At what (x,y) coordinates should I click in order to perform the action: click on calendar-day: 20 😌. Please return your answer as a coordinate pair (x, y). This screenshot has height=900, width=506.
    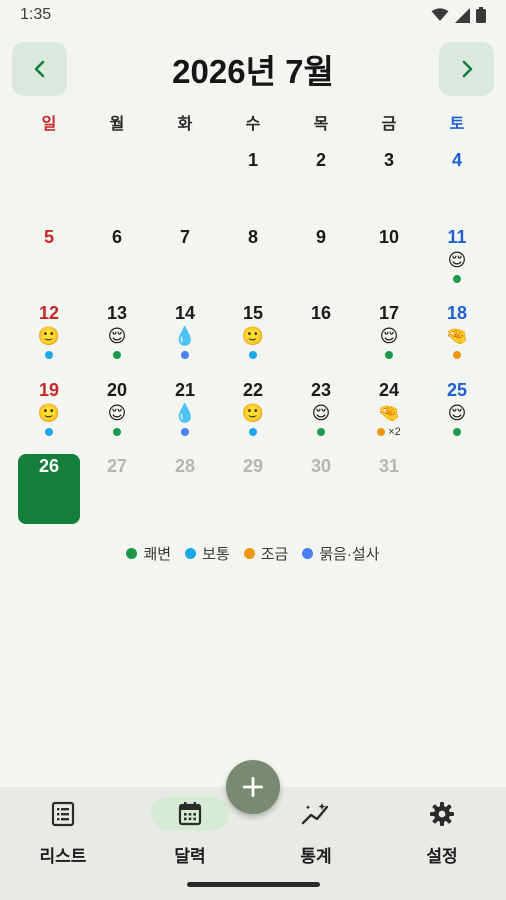
    Looking at the image, I should click on (117, 412).